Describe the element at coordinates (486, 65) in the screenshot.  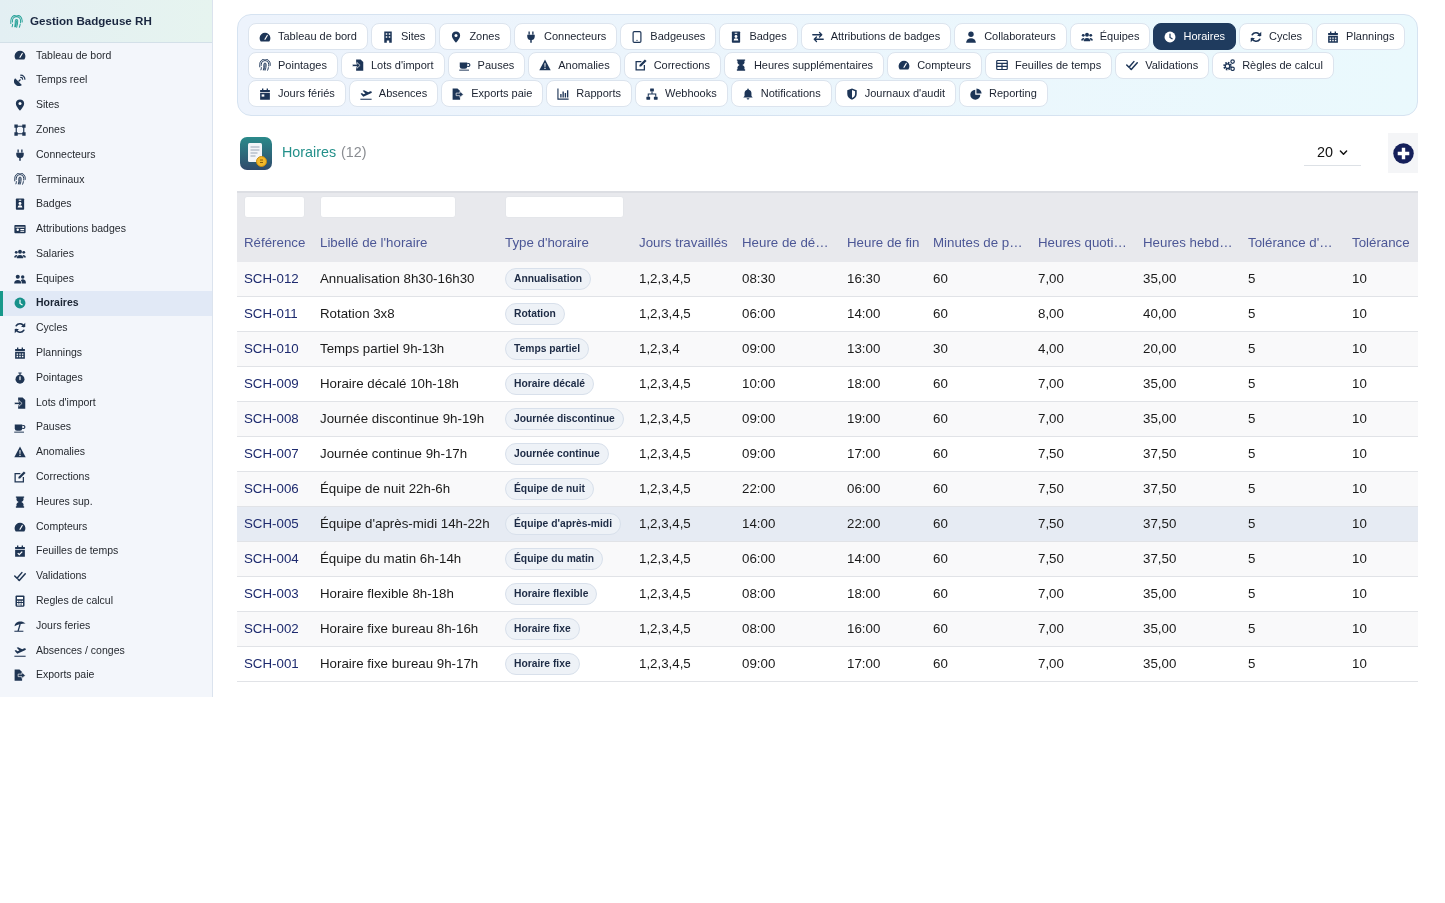
I see `nav-tab: Pauses` at that location.